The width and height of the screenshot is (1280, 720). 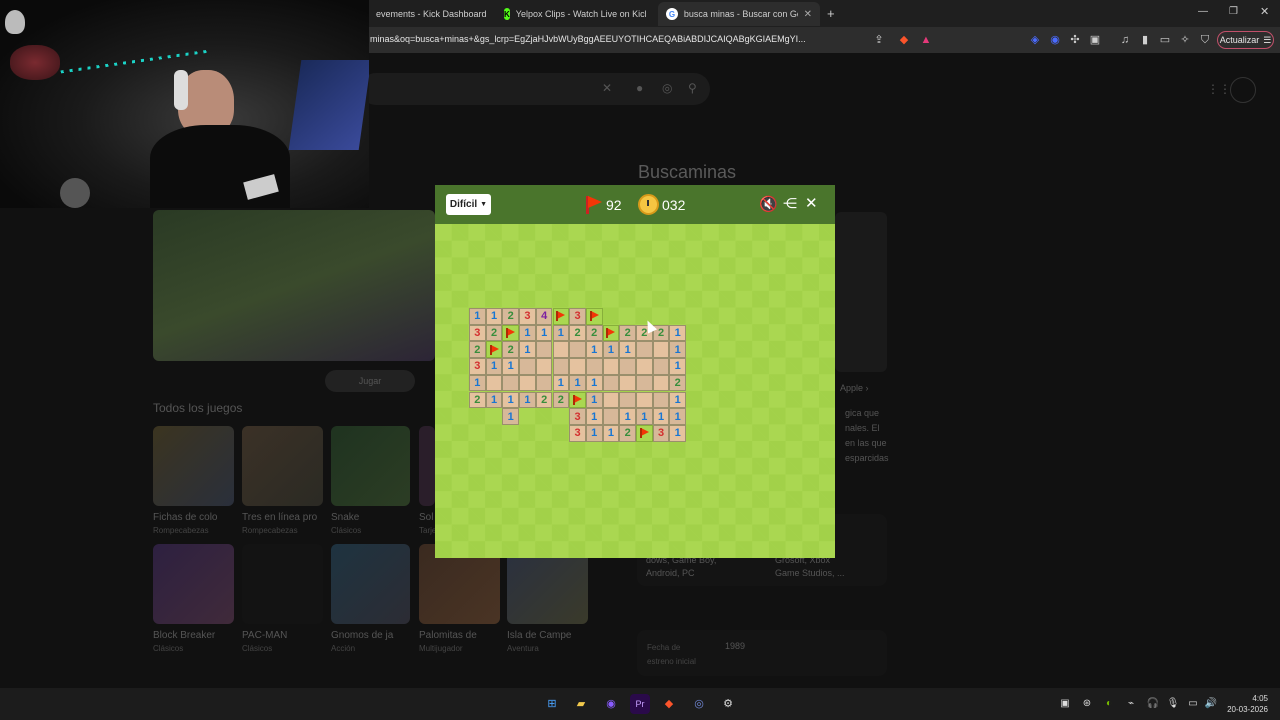 What do you see at coordinates (768, 204) in the screenshot?
I see `mute-icon: 🔇` at bounding box center [768, 204].